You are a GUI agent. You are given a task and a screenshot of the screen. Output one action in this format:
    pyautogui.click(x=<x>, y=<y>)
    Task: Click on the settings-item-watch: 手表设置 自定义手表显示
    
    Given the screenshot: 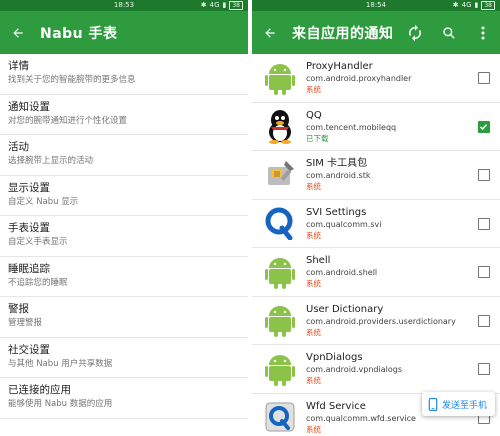 What is the action you would take?
    pyautogui.click(x=124, y=236)
    